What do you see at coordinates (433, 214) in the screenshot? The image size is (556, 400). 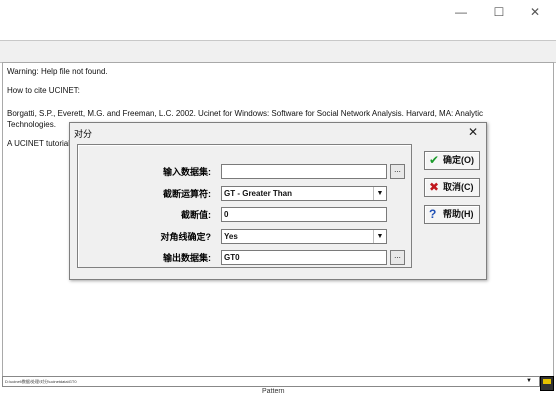 I see `question-icon: ?` at bounding box center [433, 214].